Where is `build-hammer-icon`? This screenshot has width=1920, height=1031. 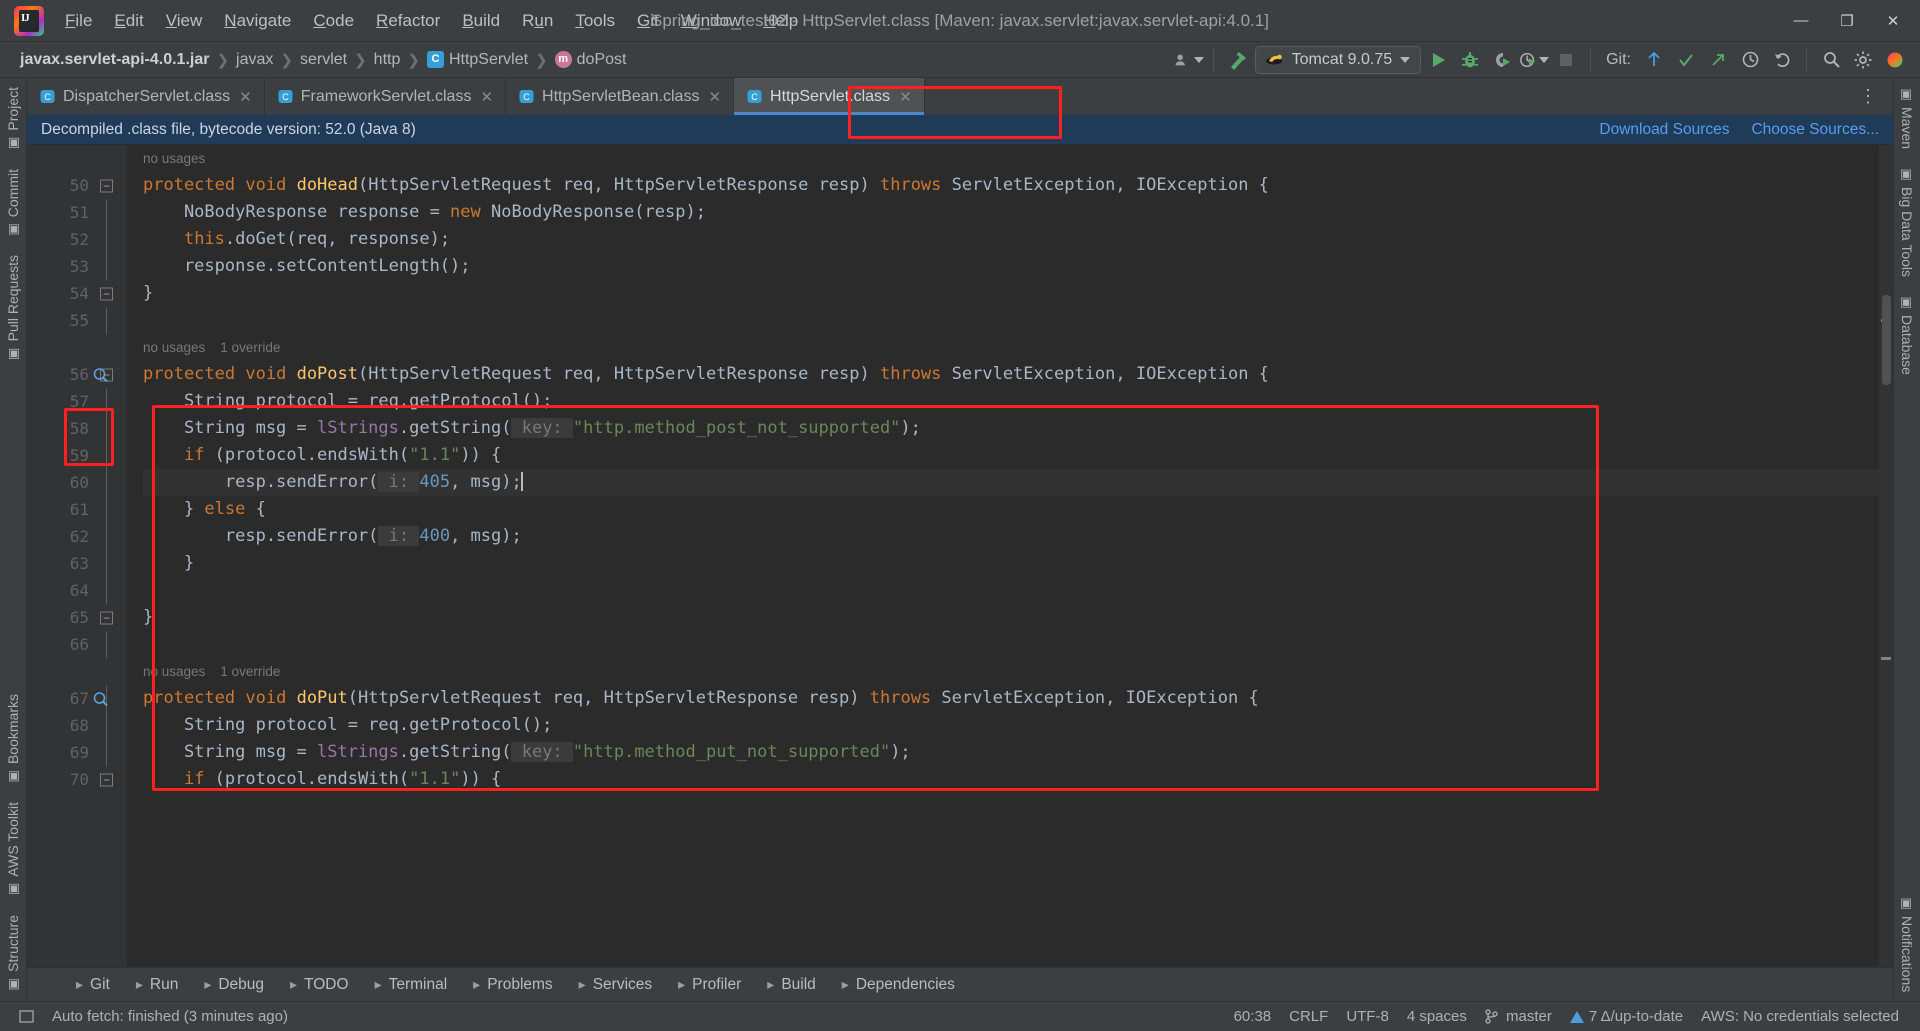 build-hammer-icon is located at coordinates (1238, 60).